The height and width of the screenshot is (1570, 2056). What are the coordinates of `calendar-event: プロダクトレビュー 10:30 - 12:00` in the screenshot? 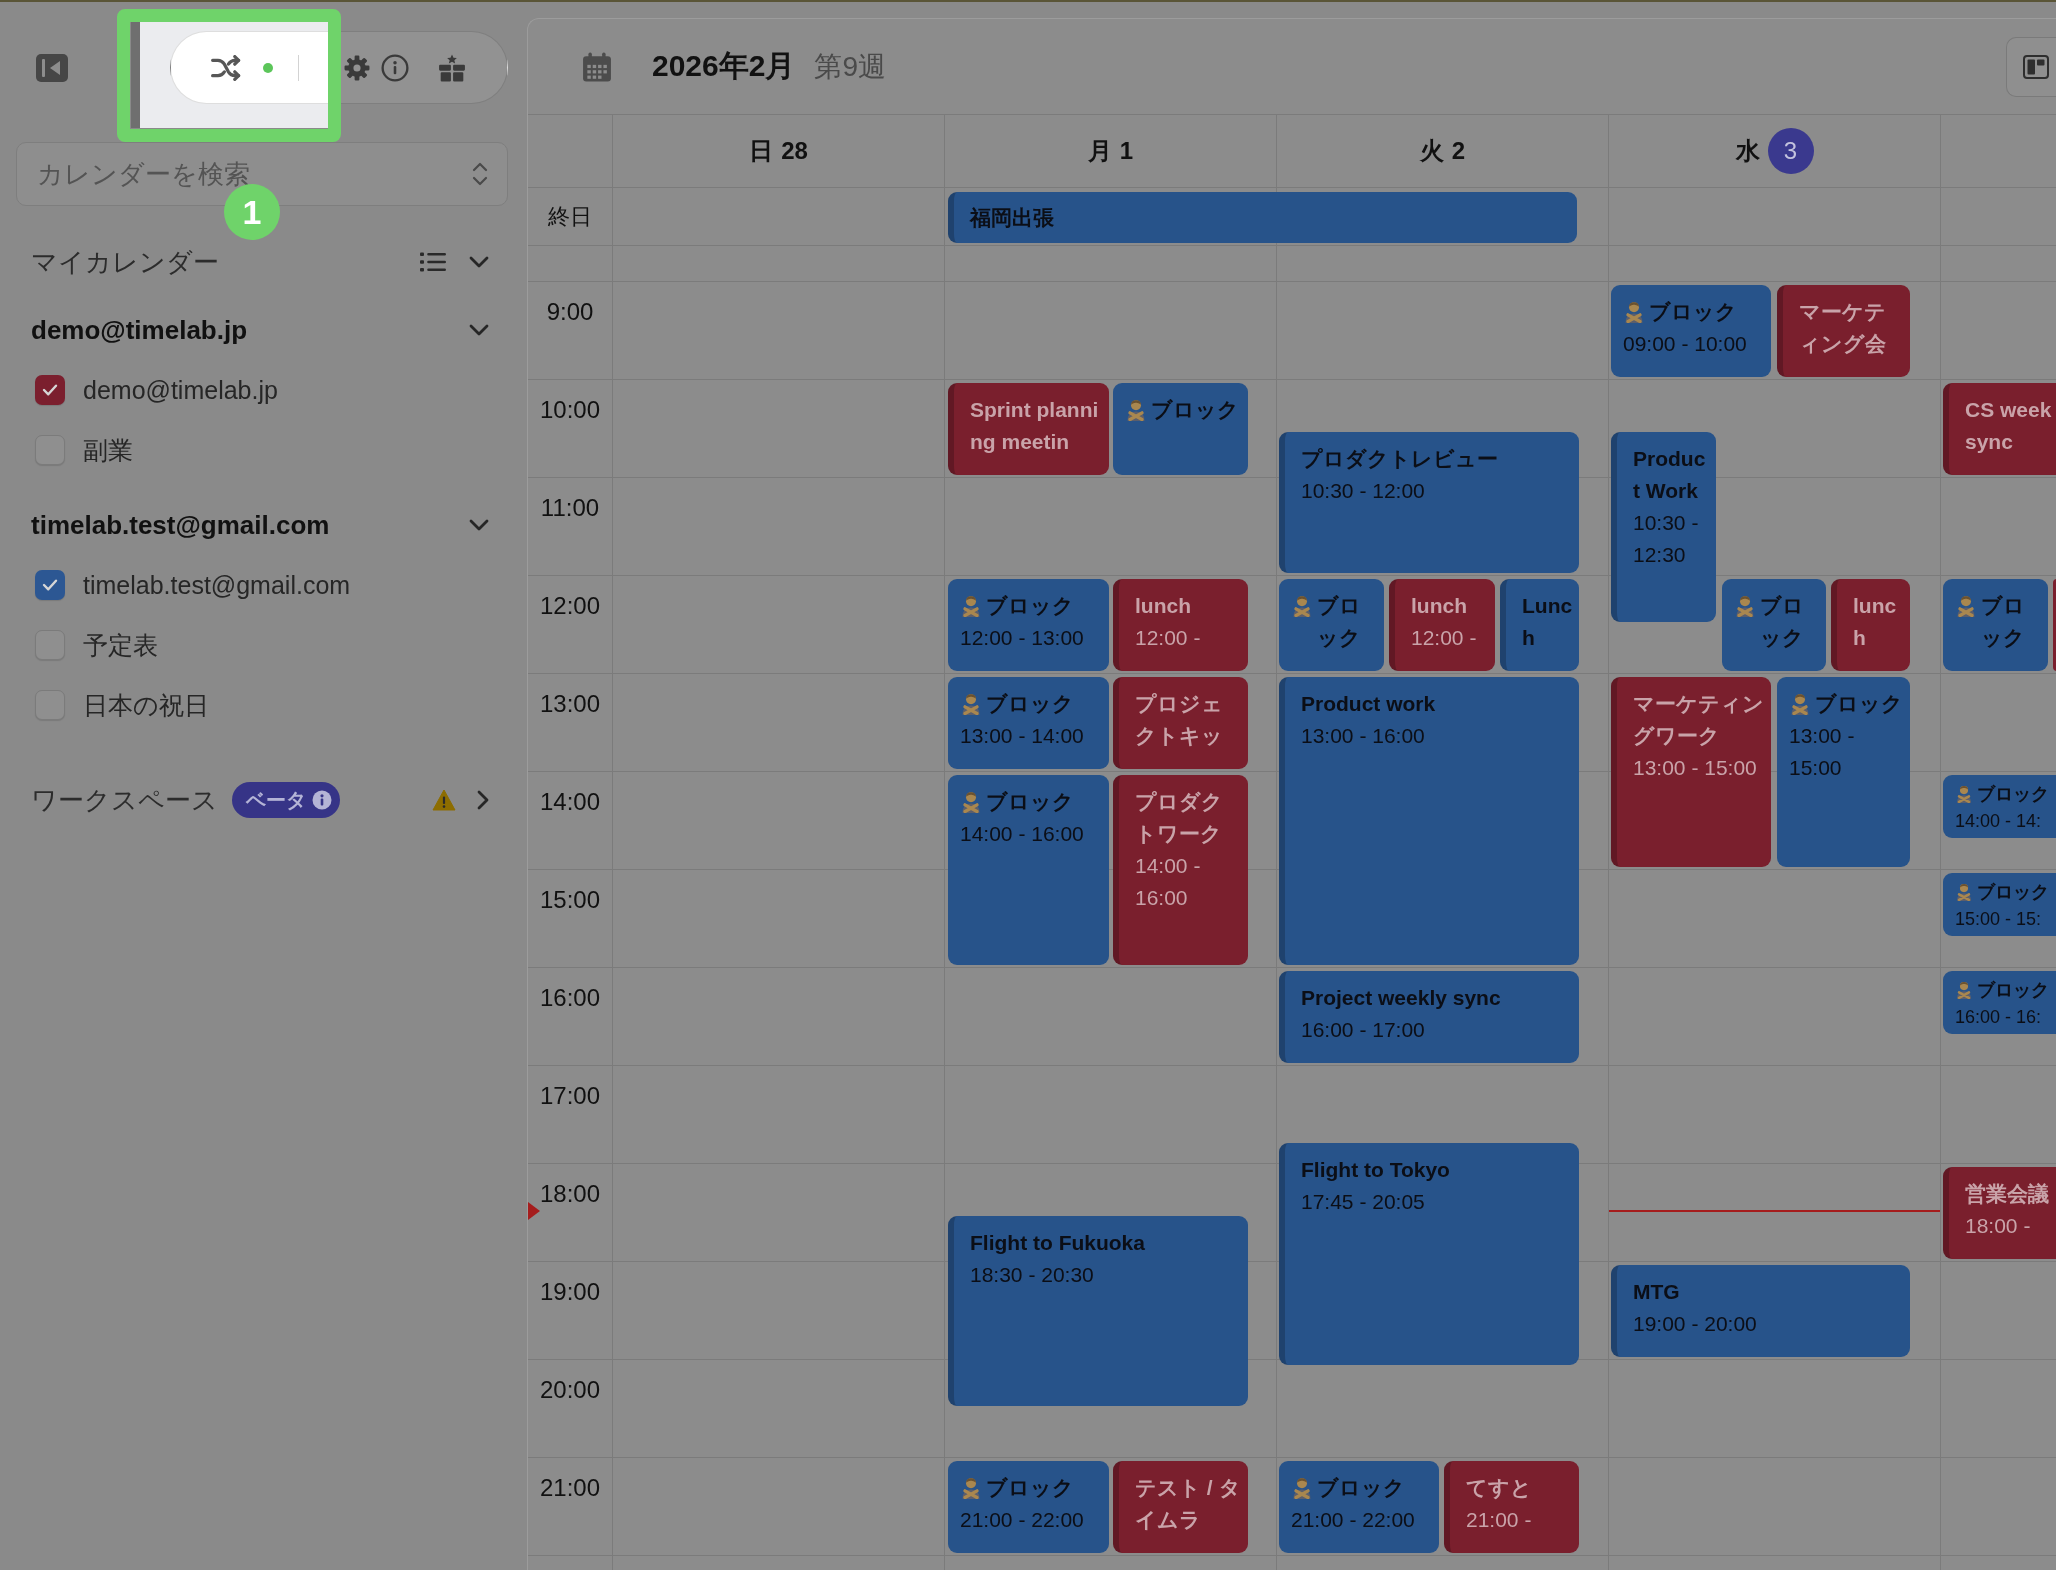 It's located at (1429, 502).